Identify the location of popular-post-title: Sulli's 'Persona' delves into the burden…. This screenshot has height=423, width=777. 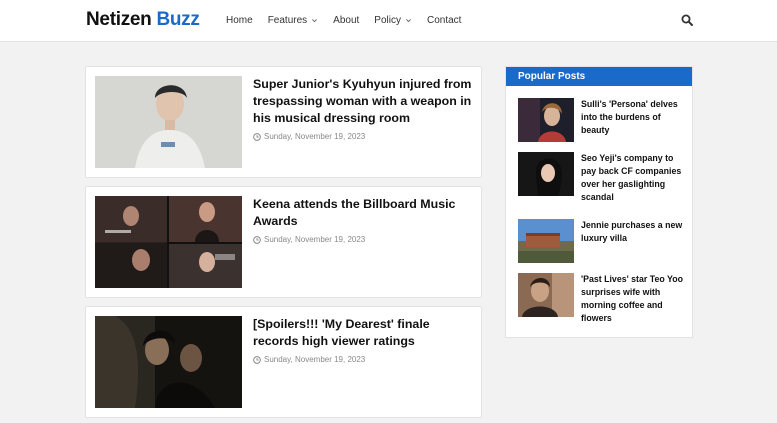
(635, 117).